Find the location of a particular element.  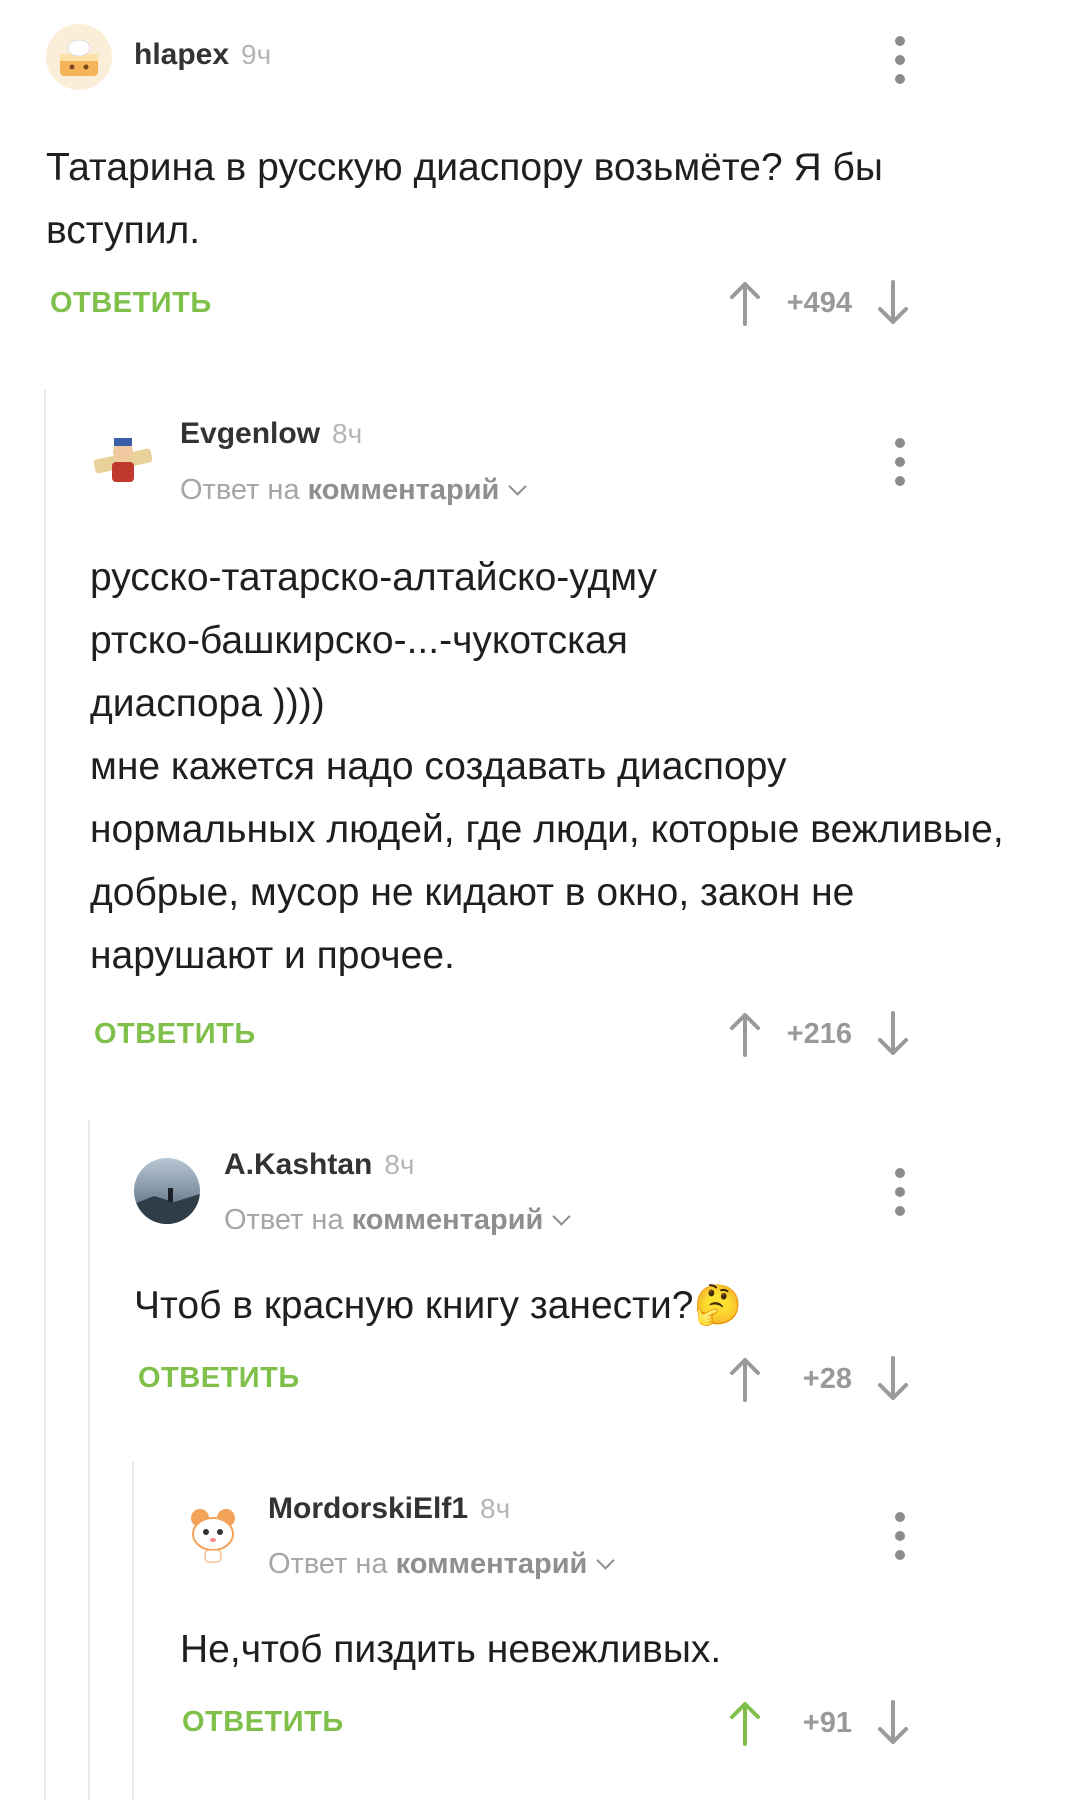

author-name: MordorskiElf1 8ч is located at coordinates (389, 1509).